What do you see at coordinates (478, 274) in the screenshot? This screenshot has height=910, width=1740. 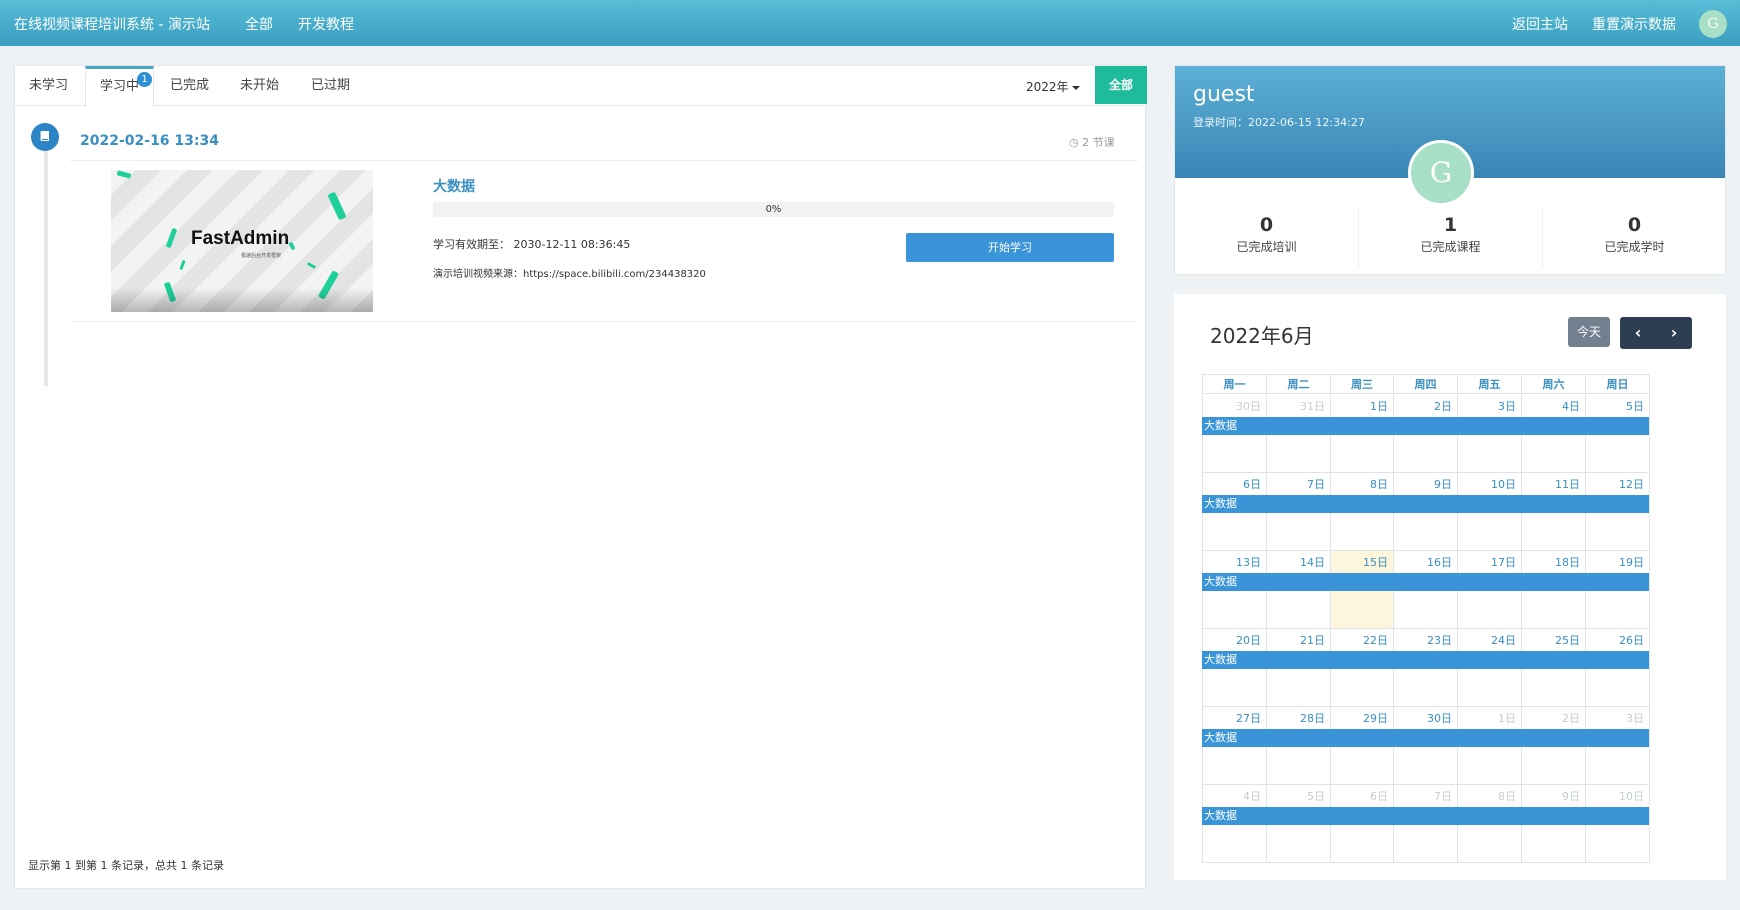 I see `video-source-label: 演示培训视频来源：` at bounding box center [478, 274].